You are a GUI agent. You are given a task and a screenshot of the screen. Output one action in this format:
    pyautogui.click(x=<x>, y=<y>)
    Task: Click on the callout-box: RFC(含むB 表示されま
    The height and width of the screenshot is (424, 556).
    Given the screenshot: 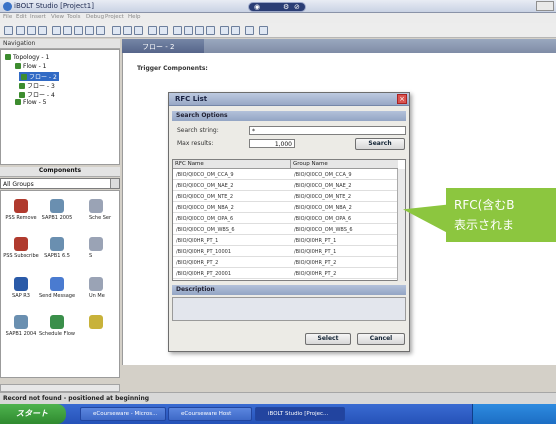 What is the action you would take?
    pyautogui.click(x=501, y=215)
    